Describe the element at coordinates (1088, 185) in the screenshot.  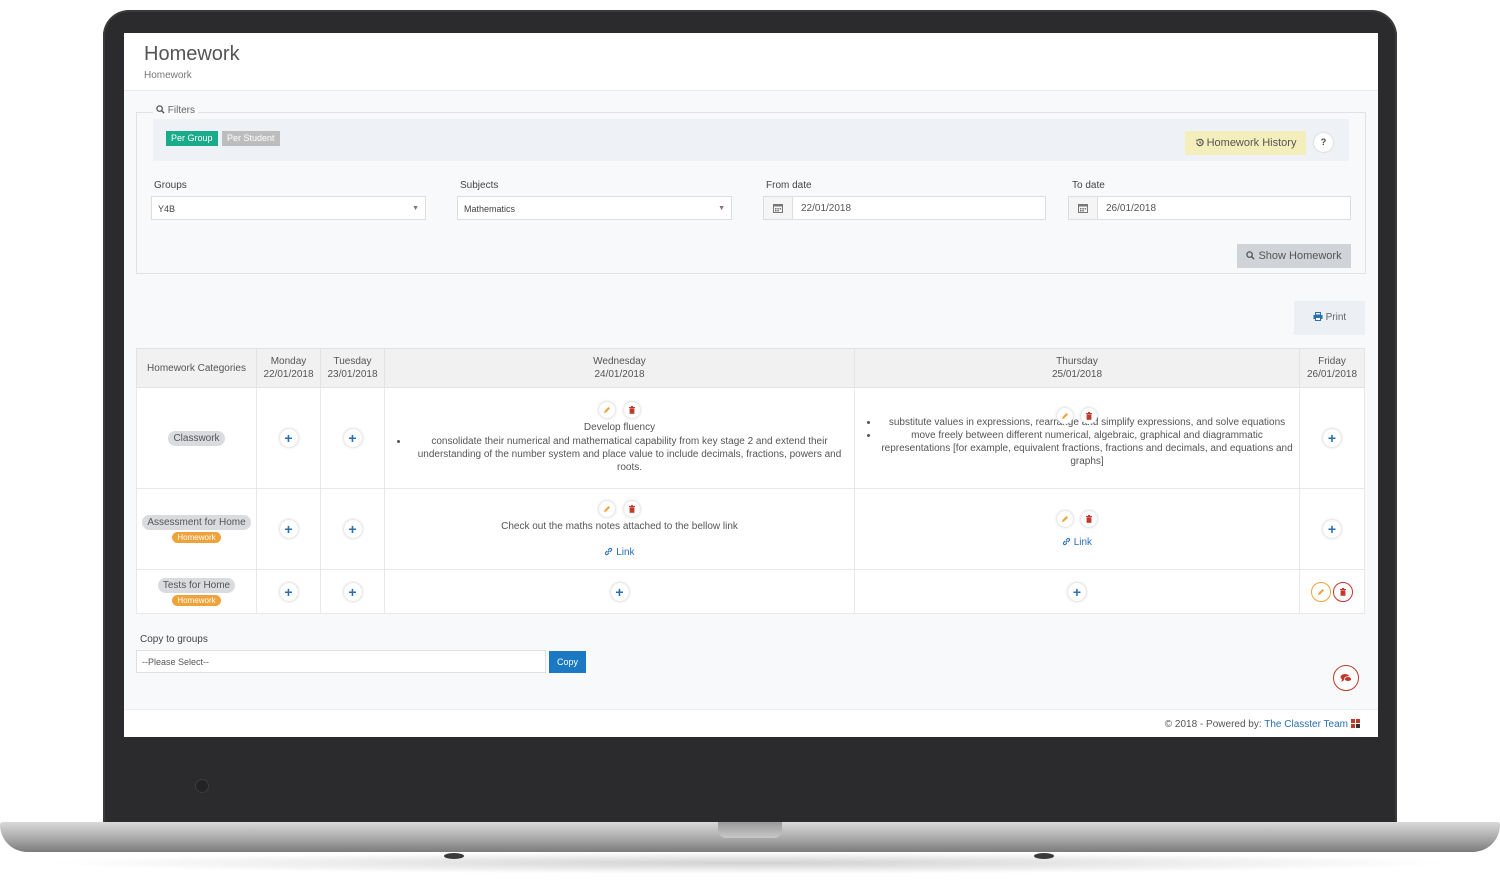
I see `to-date-label: To date` at that location.